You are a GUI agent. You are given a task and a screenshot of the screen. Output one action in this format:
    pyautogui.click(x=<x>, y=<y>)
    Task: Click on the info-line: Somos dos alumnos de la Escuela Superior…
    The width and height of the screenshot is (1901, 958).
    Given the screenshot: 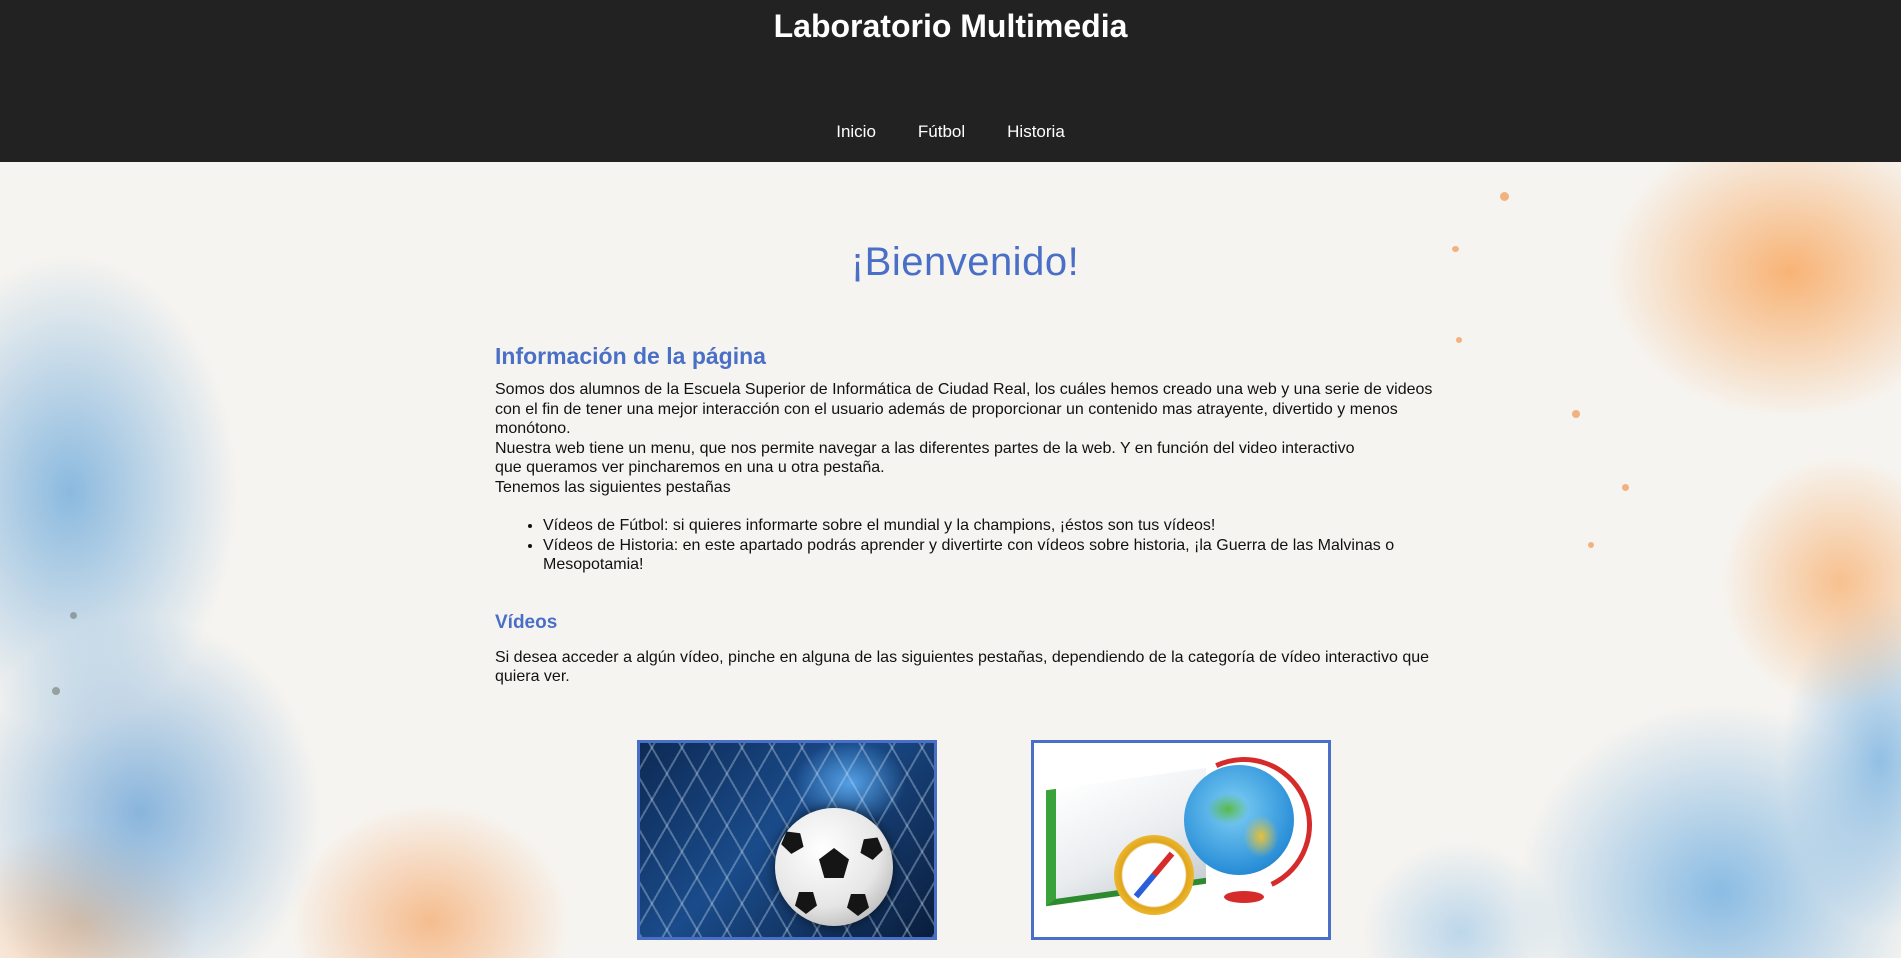 What is the action you would take?
    pyautogui.click(x=964, y=409)
    